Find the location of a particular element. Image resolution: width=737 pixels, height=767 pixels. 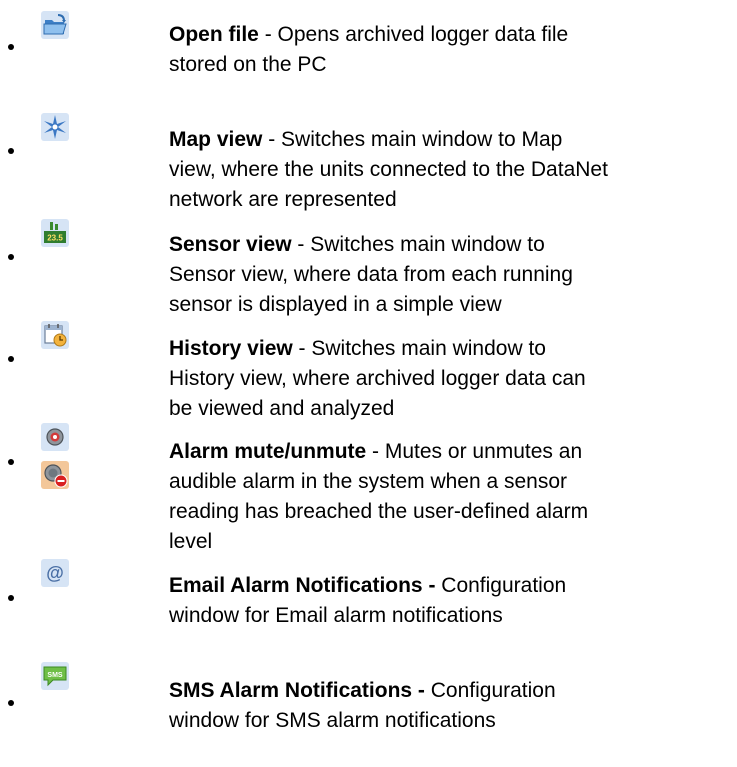

sensor-reading-icon: 23.5 is located at coordinates (55, 233).